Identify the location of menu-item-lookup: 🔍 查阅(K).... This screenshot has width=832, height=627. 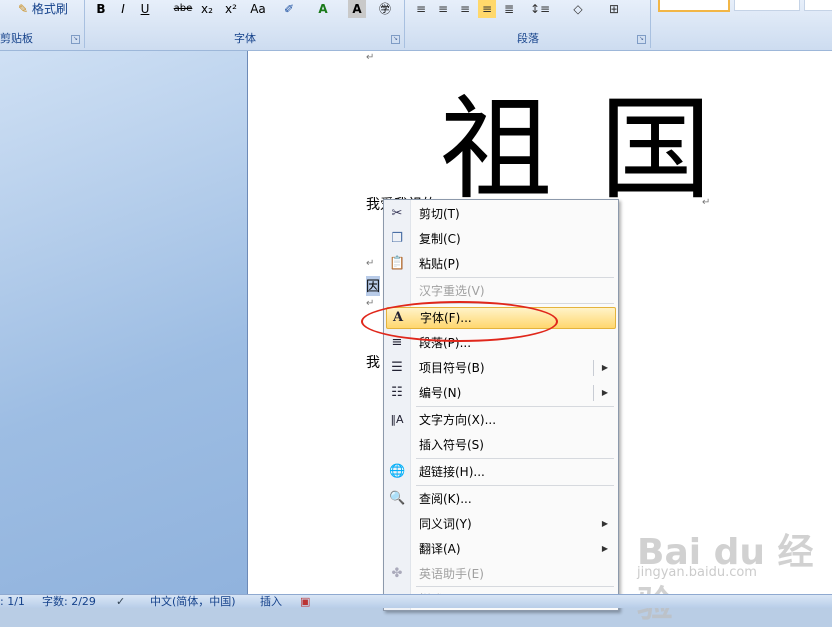
(501, 499).